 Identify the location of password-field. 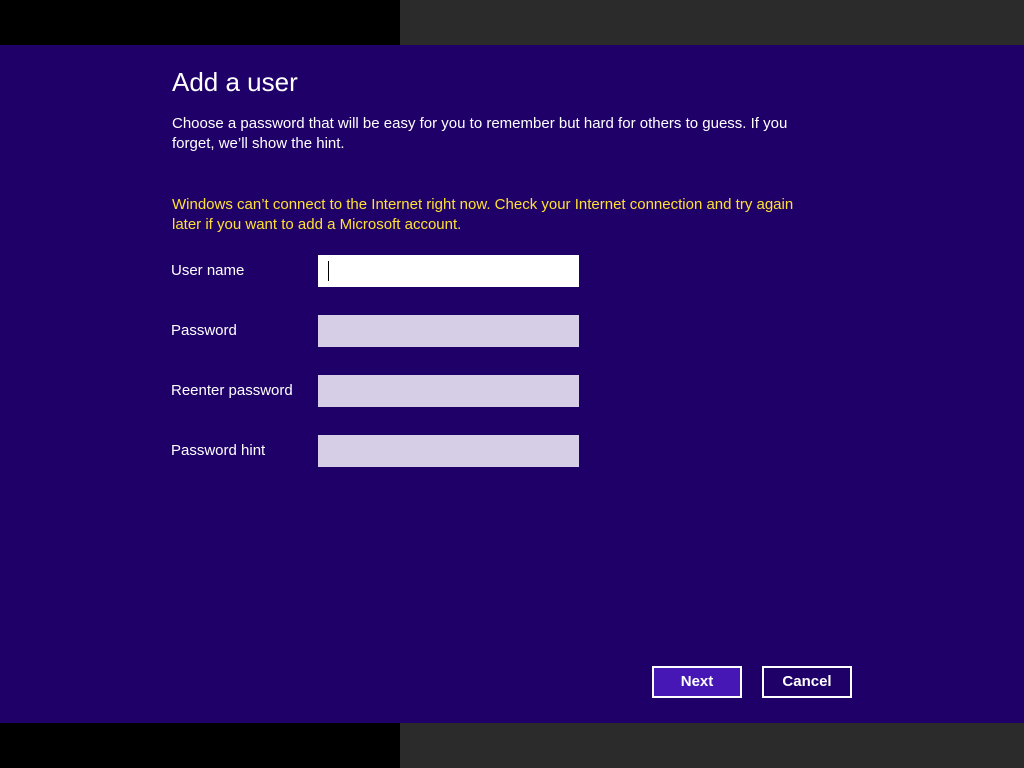
(448, 331).